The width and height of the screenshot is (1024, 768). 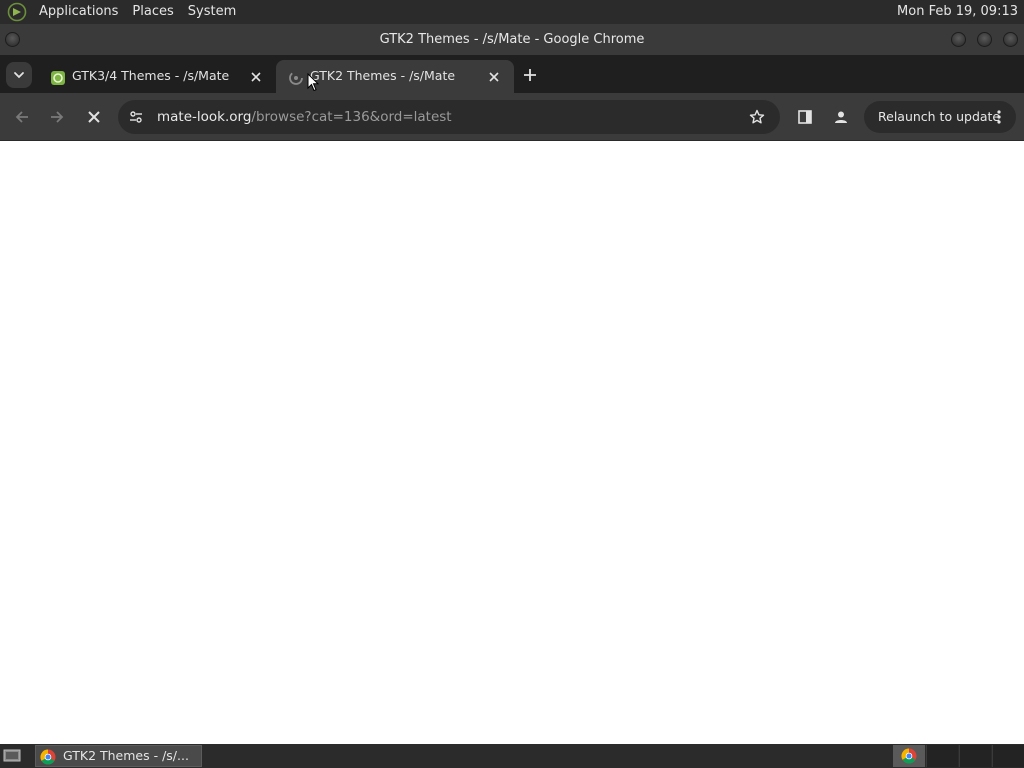 I want to click on url-path: /browse?cat=136&ord=latest, so click(x=351, y=117).